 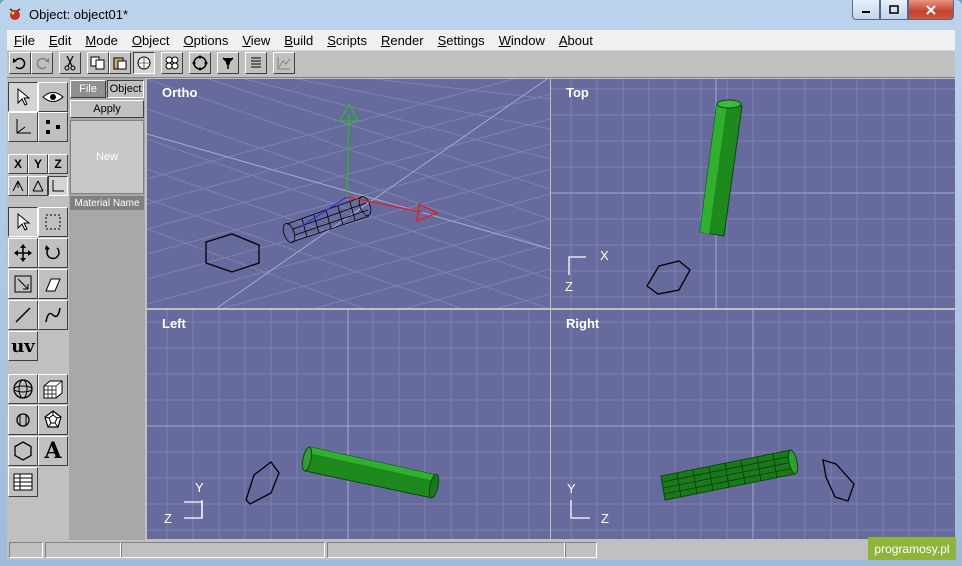 What do you see at coordinates (402, 40) in the screenshot?
I see `menu-render: Render` at bounding box center [402, 40].